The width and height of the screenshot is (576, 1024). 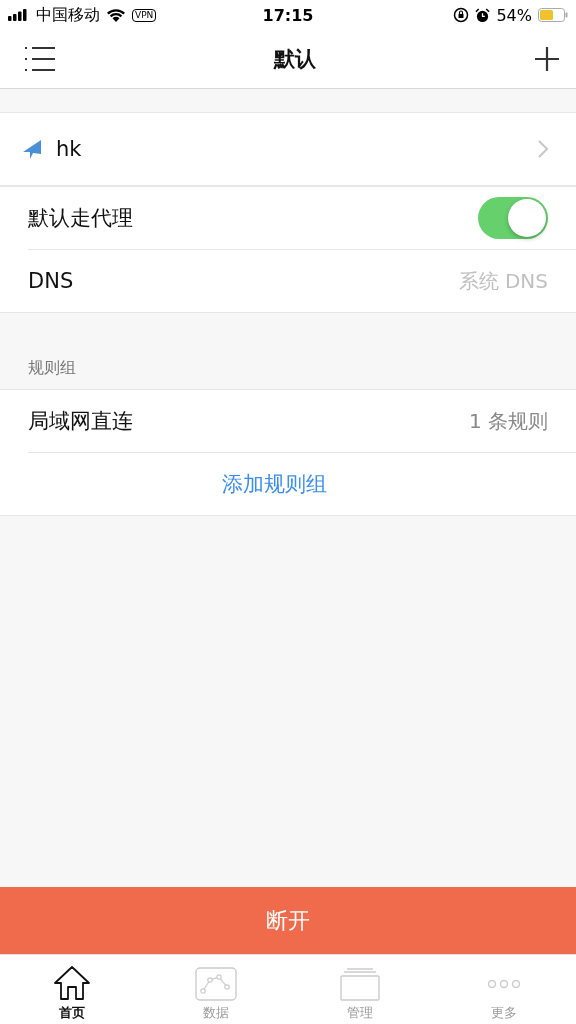 I want to click on tab-item: 更多, so click(x=504, y=989).